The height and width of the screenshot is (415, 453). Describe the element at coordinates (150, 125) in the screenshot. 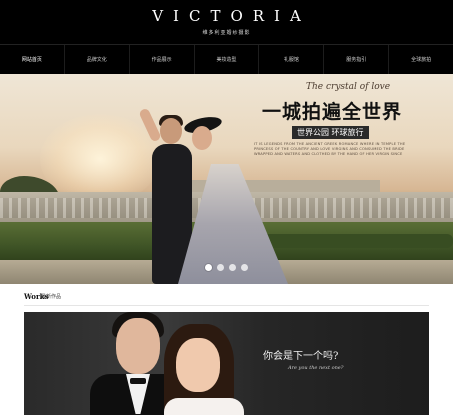

I see `bride-arm` at that location.